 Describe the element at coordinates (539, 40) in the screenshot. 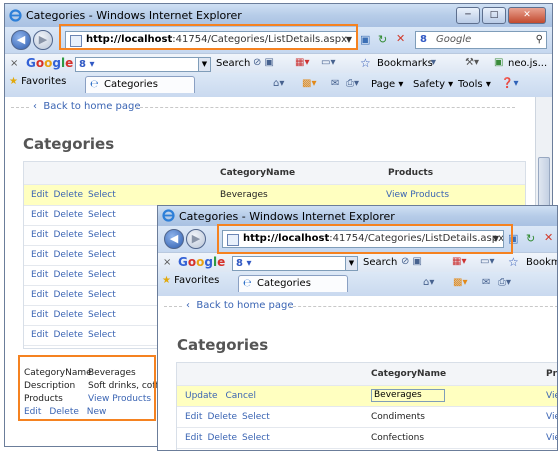

I see `search-icon: ⚲` at that location.